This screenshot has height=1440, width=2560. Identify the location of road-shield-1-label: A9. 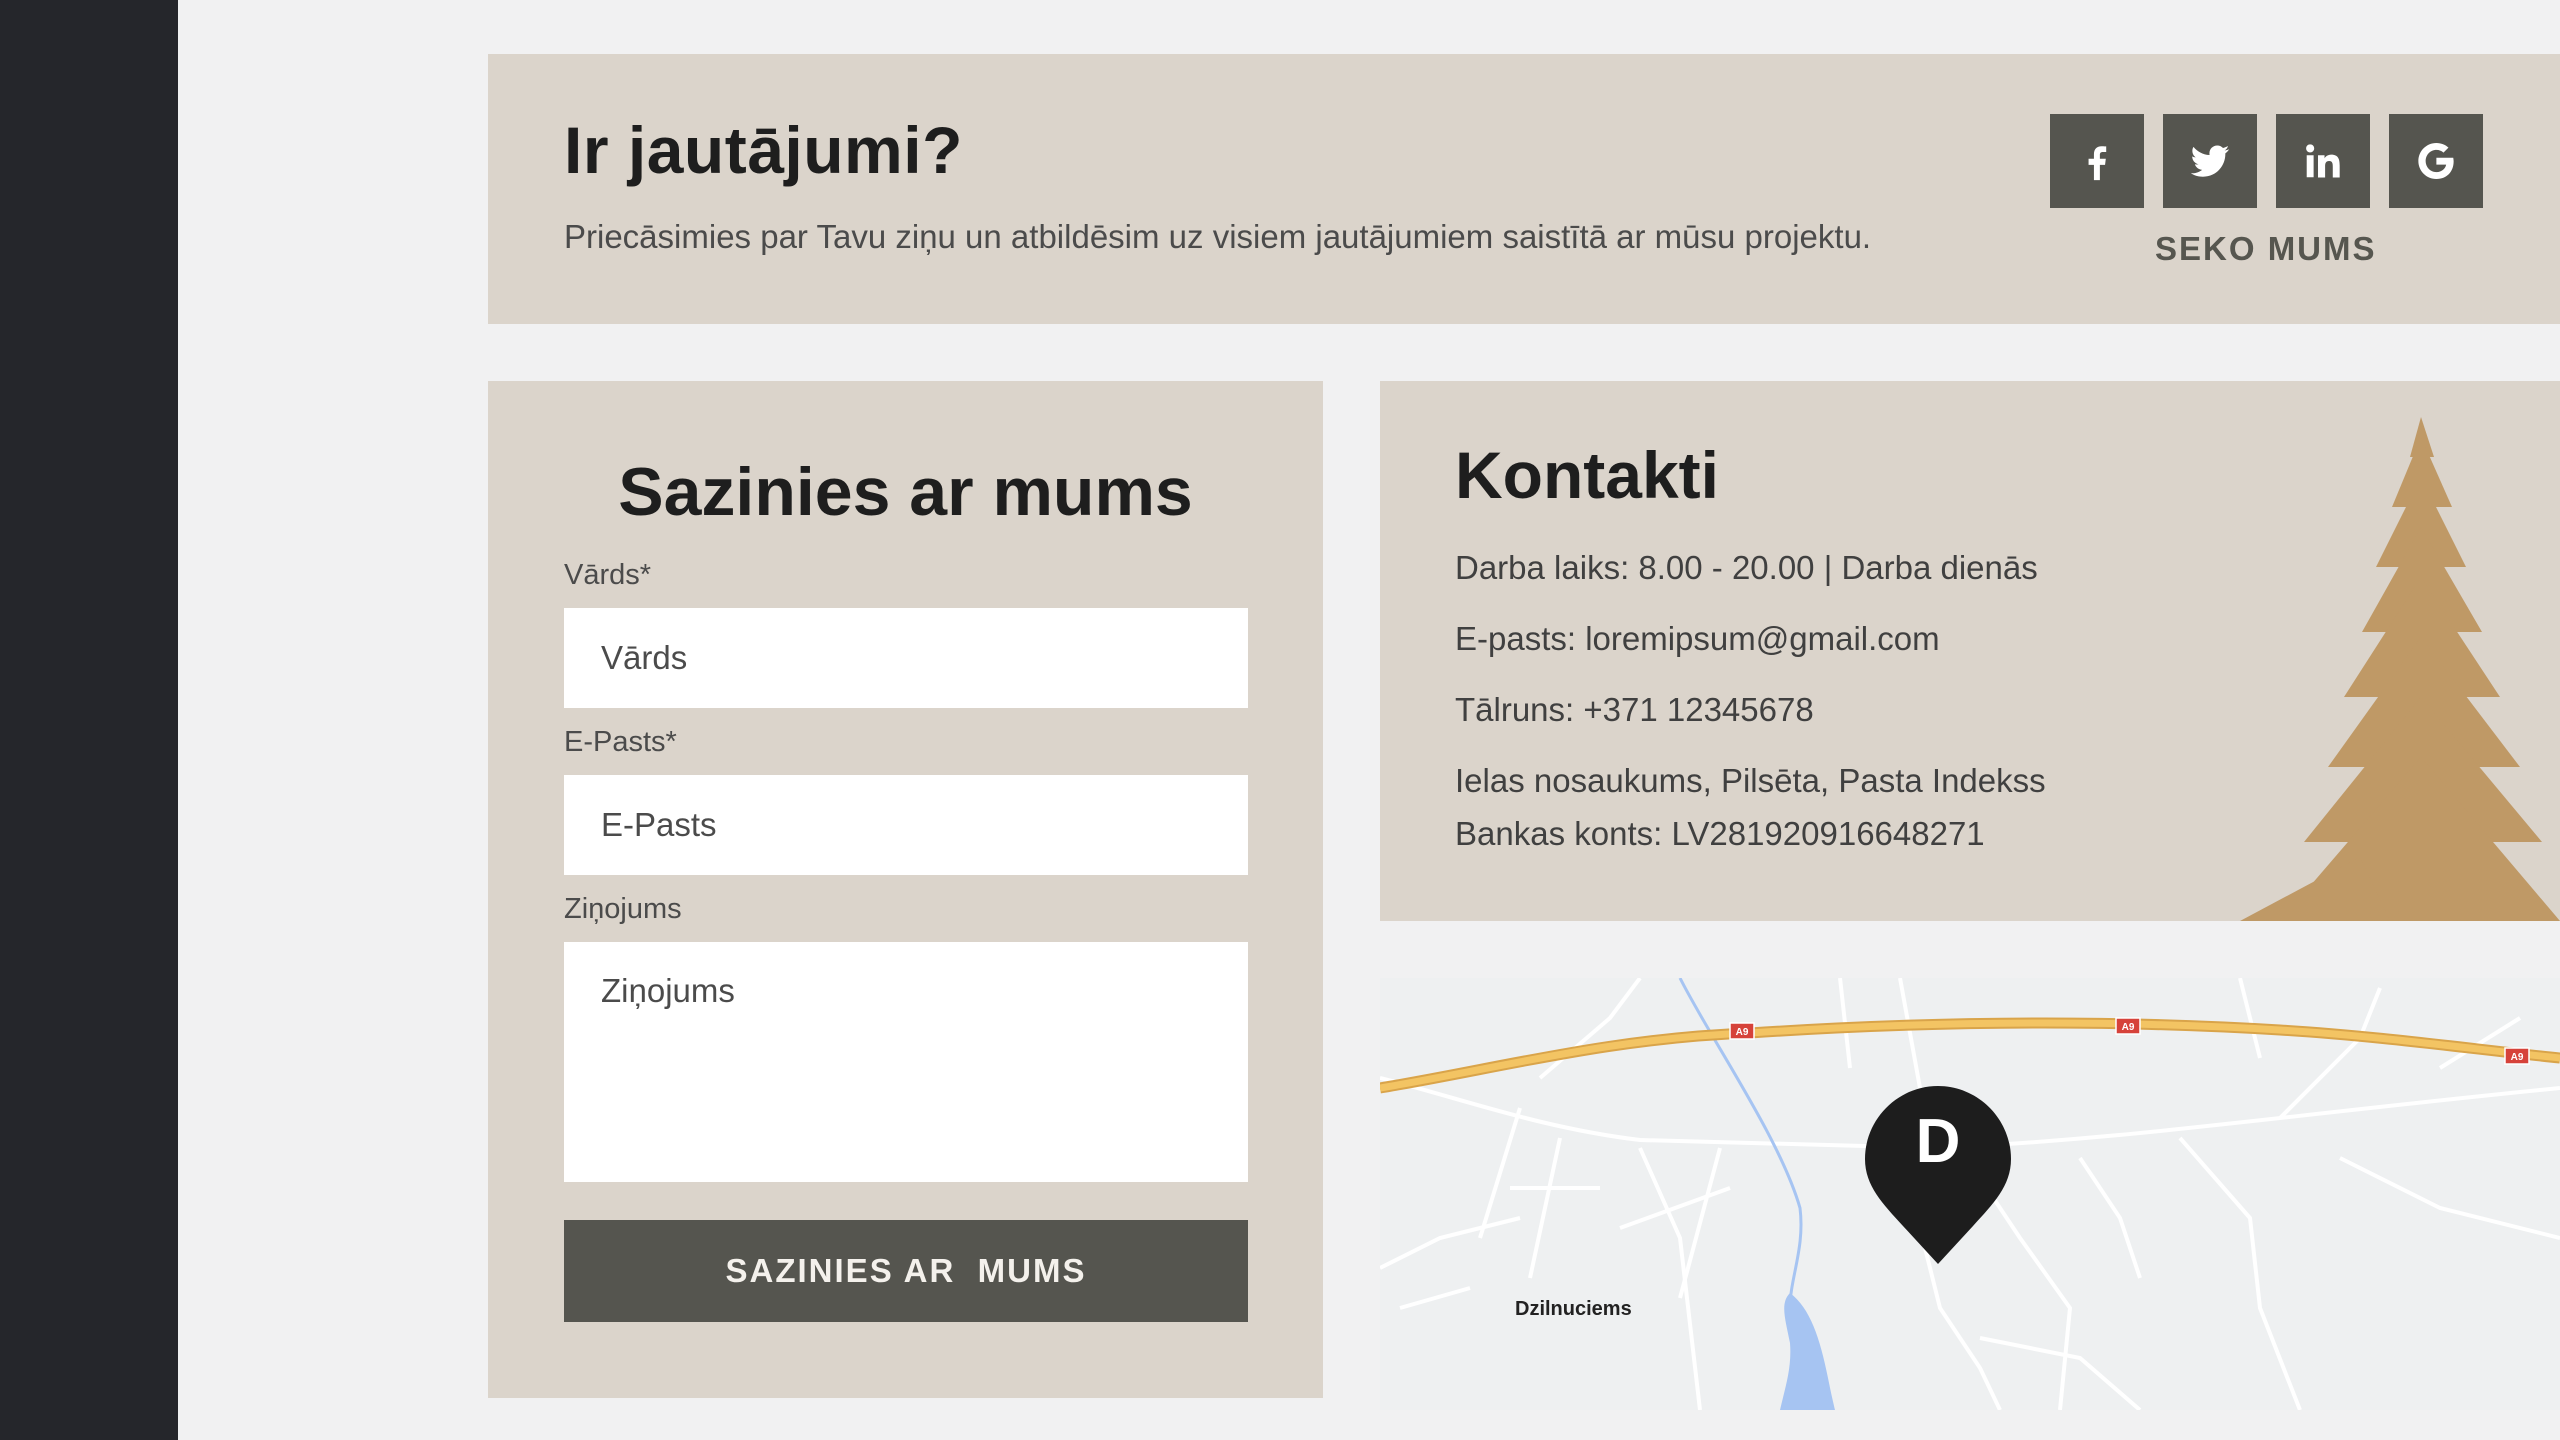
(1742, 1032).